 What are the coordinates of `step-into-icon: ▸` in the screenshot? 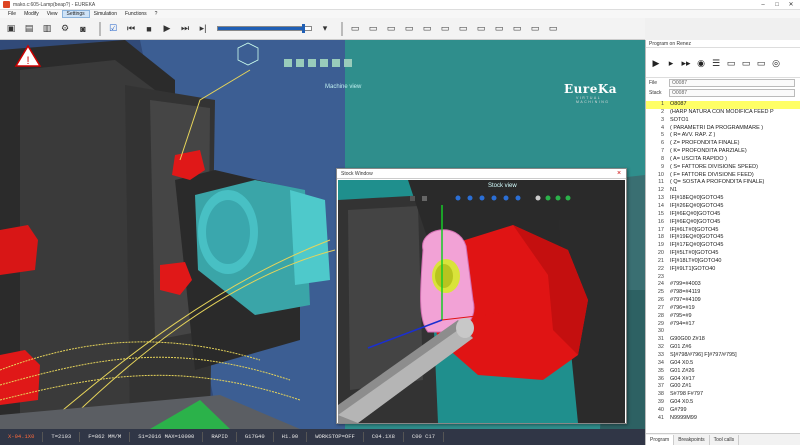 It's located at (671, 63).